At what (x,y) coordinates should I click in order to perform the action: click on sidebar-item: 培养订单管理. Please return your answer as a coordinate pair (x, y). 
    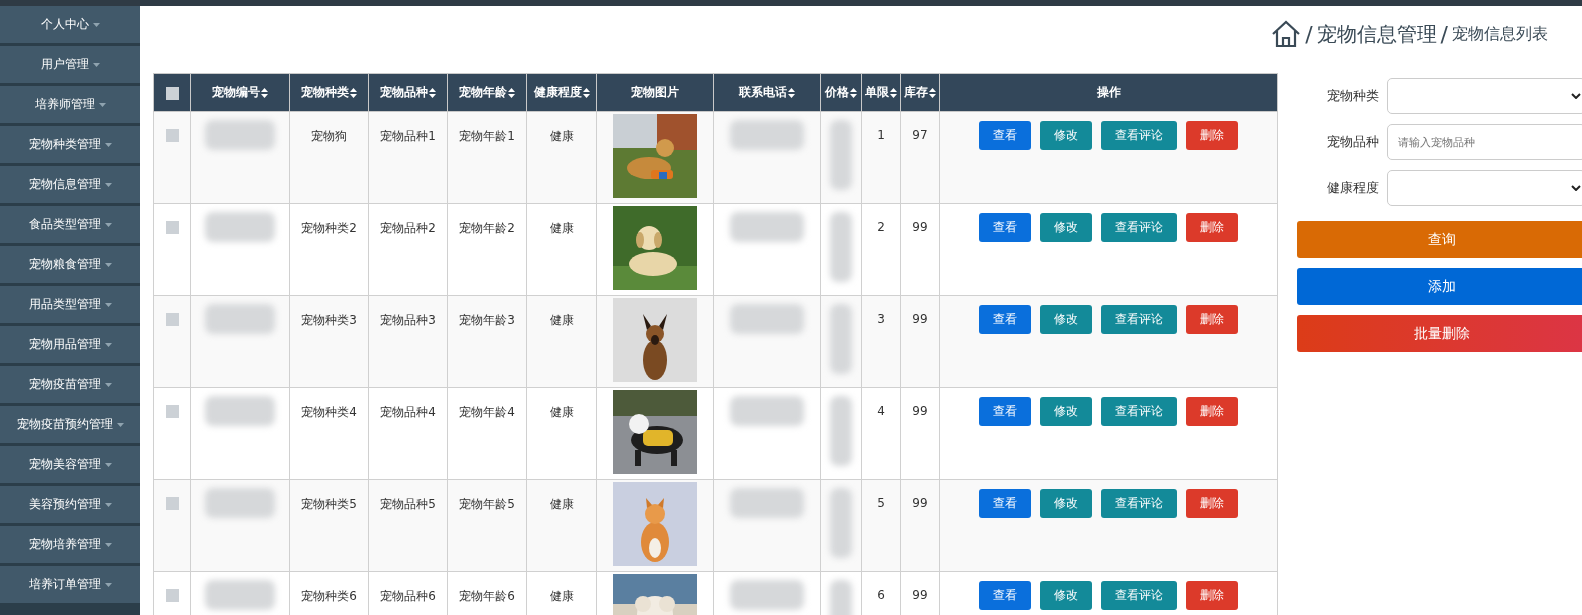
    Looking at the image, I should click on (70, 584).